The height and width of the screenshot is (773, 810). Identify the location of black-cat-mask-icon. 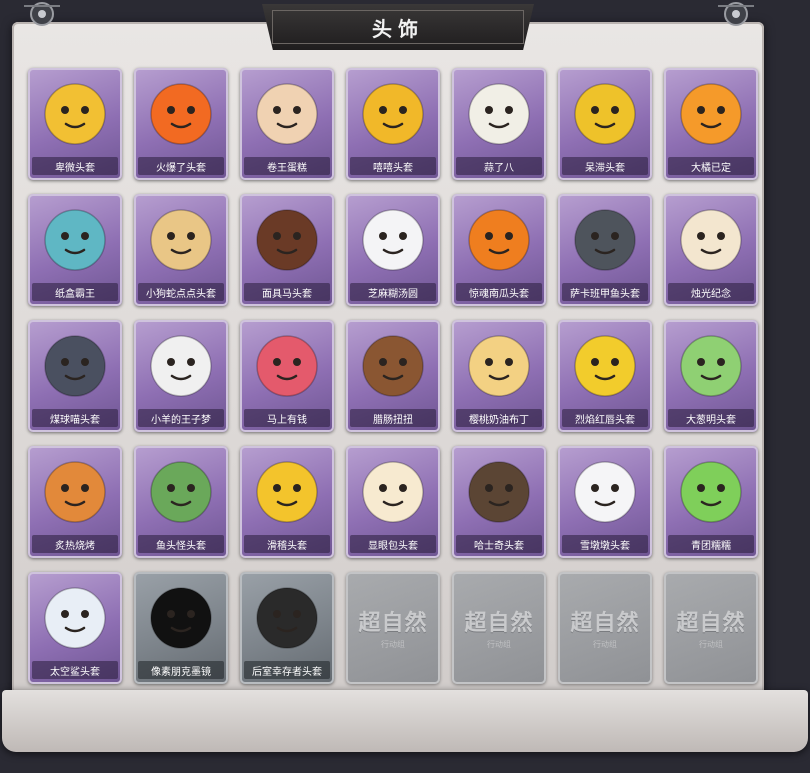
(75, 365).